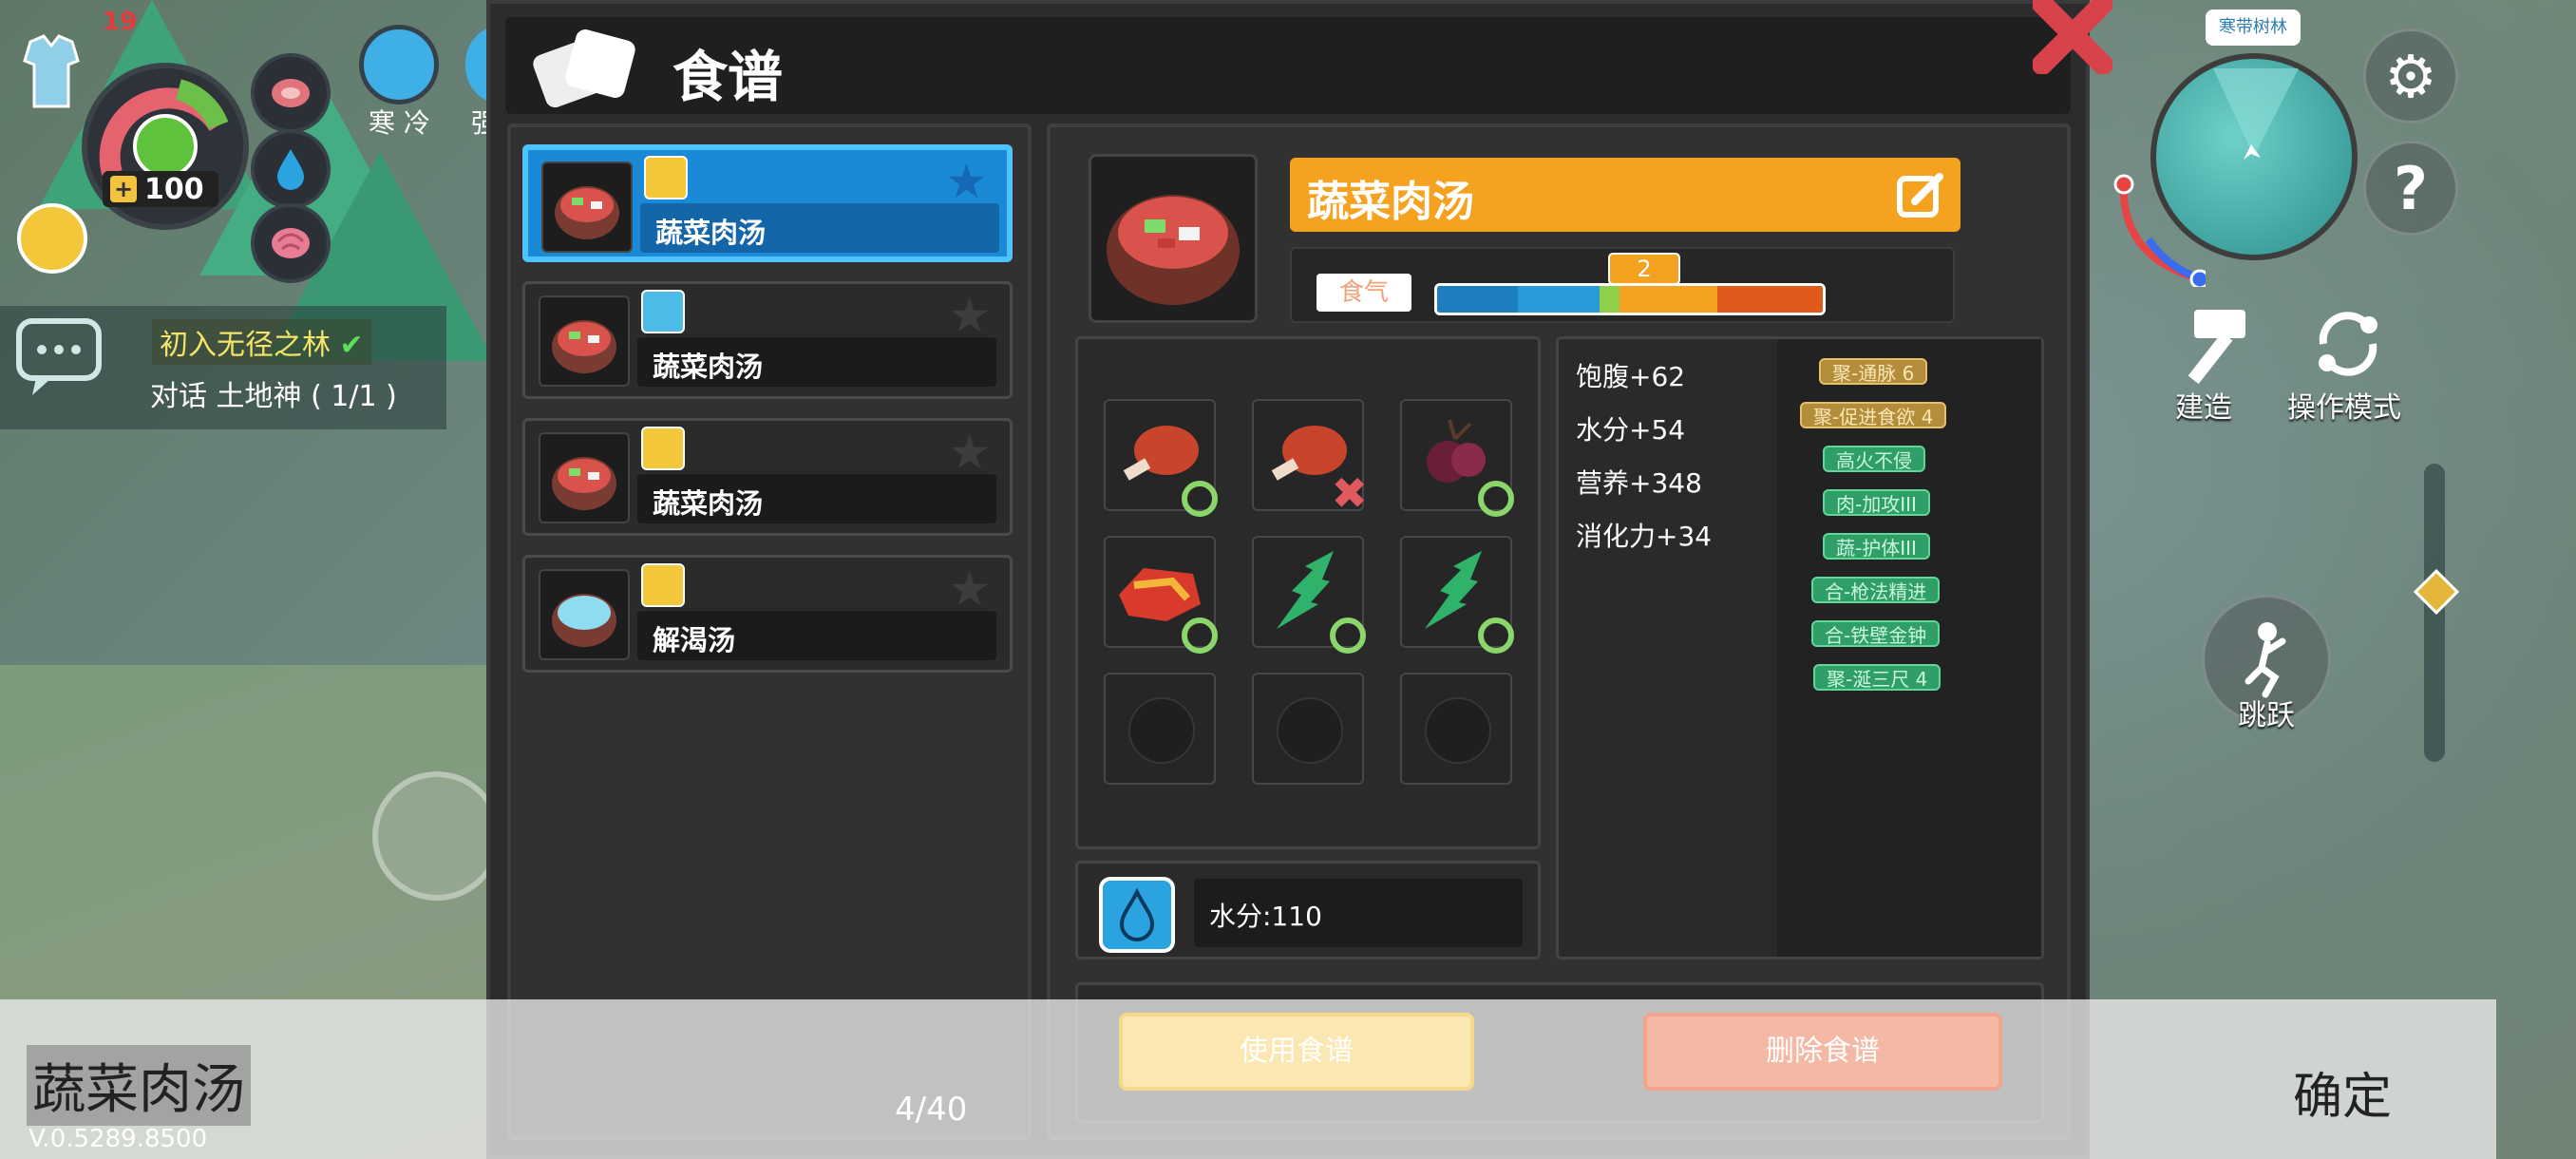 This screenshot has width=2576, height=1159. What do you see at coordinates (587, 69) in the screenshot?
I see `scroll-icon` at bounding box center [587, 69].